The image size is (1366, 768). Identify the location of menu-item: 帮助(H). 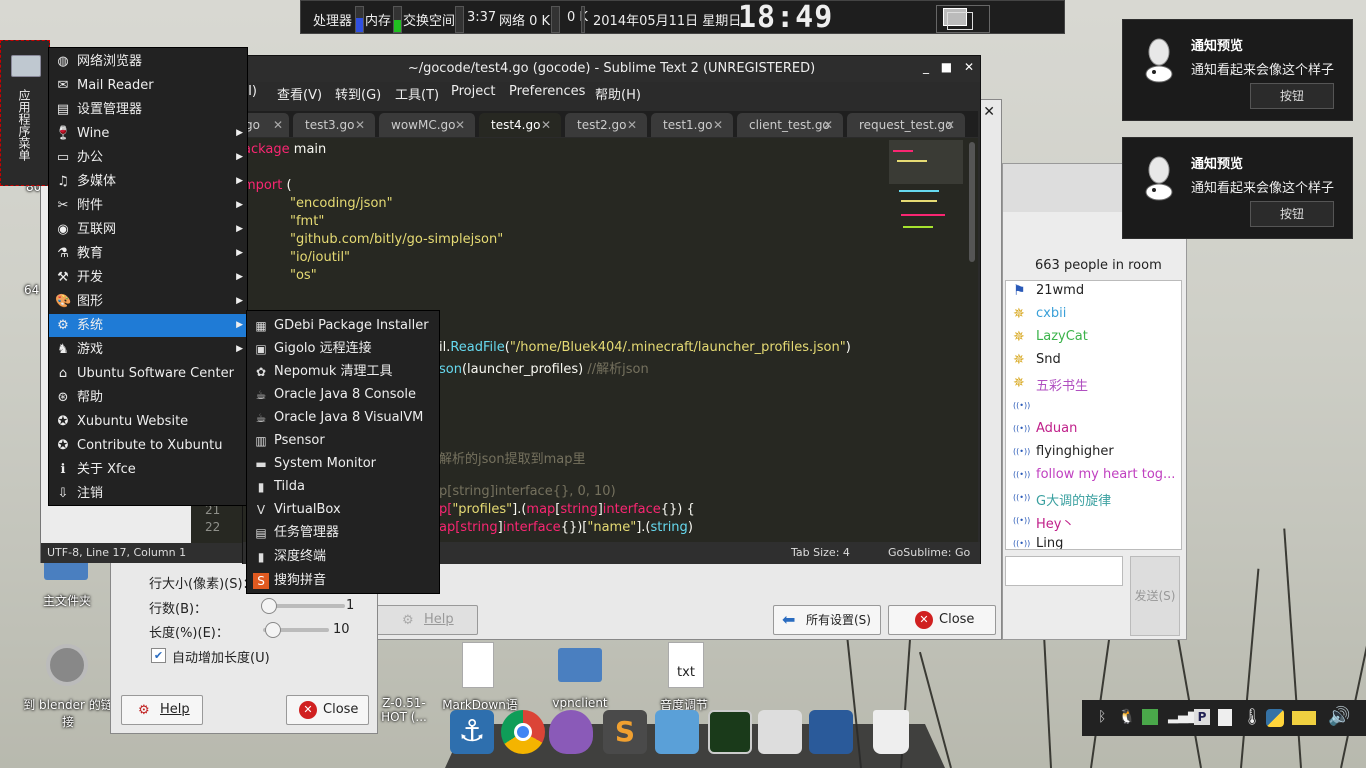
(618, 93).